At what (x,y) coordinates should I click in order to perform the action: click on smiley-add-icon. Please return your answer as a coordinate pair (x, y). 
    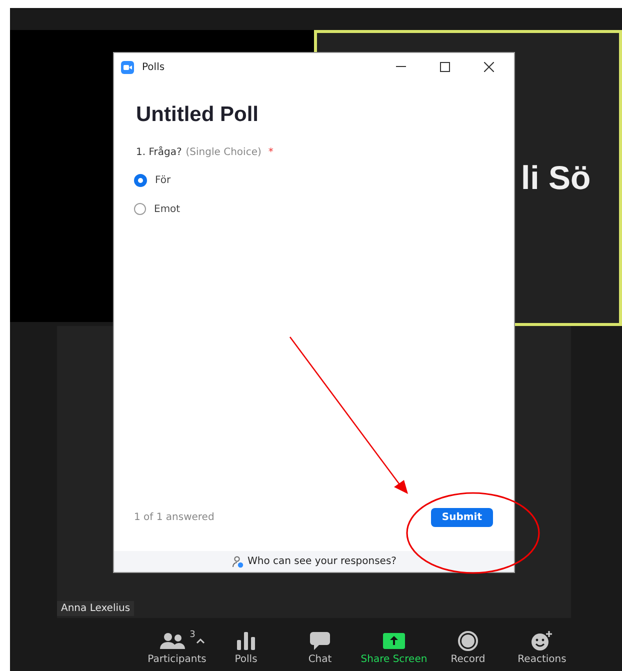
    Looking at the image, I should click on (542, 641).